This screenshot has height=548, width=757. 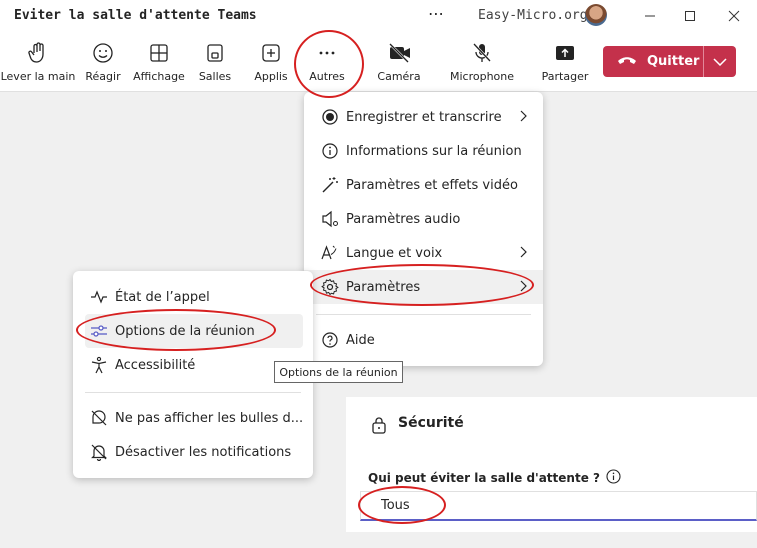 I want to click on rooms-label: Salles, so click(x=215, y=76).